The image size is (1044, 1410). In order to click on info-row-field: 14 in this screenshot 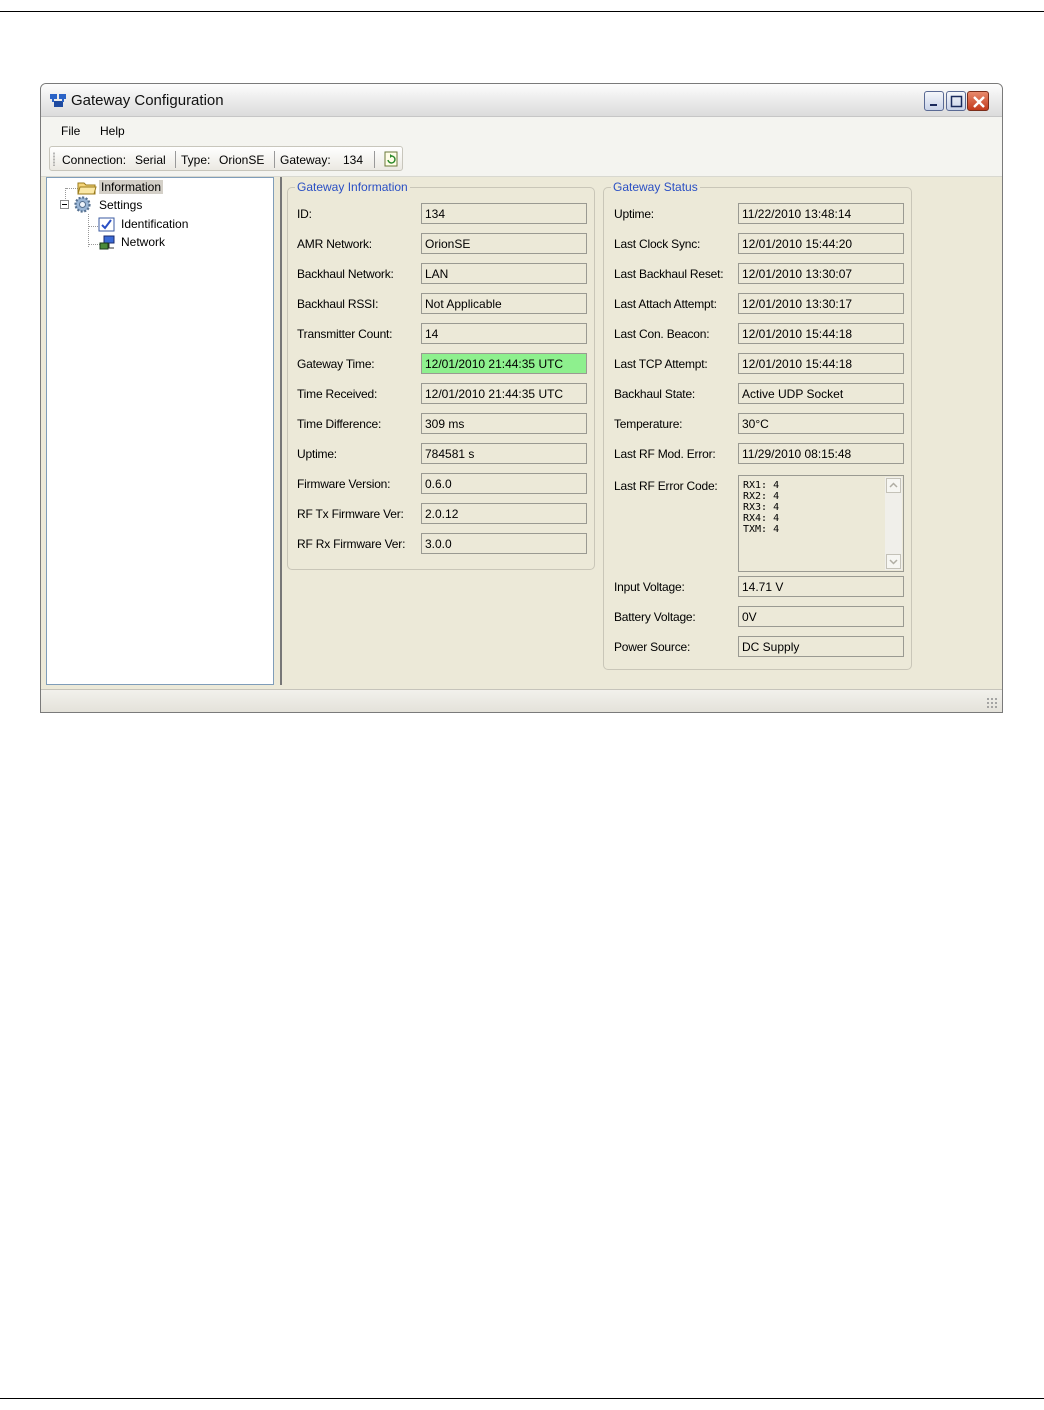, I will do `click(504, 333)`.